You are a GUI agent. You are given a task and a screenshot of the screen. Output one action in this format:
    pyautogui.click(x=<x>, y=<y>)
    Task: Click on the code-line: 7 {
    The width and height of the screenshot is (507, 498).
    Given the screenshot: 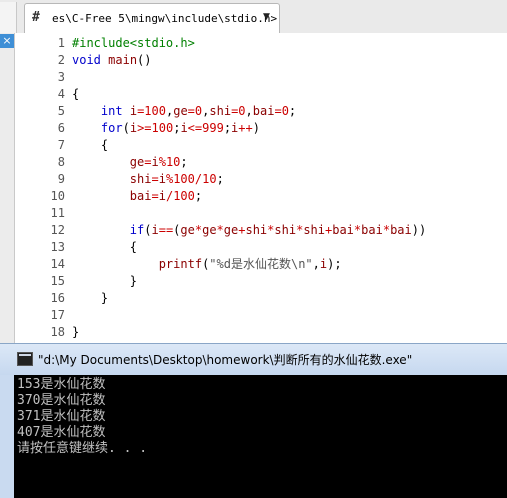 What is the action you would take?
    pyautogui.click(x=261, y=145)
    